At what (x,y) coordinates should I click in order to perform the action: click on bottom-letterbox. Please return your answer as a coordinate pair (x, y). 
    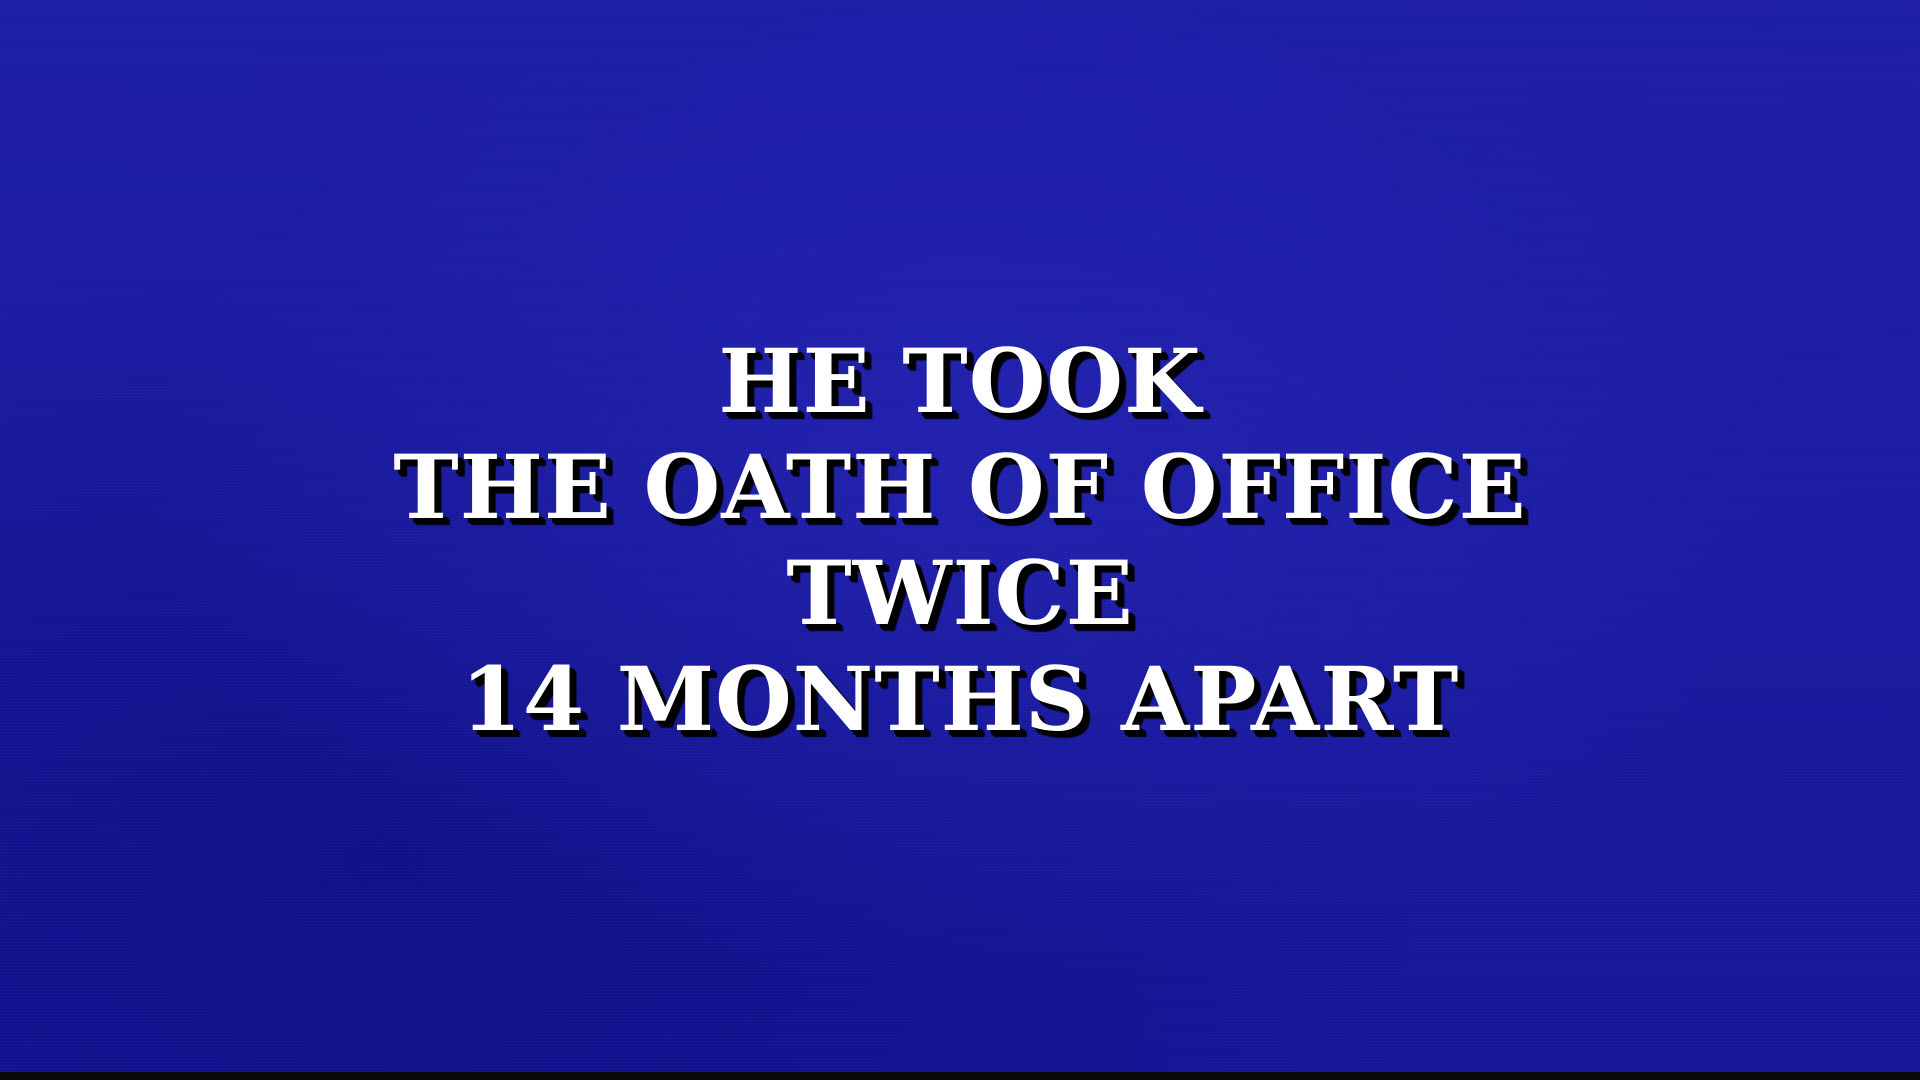
    Looking at the image, I should click on (960, 1076).